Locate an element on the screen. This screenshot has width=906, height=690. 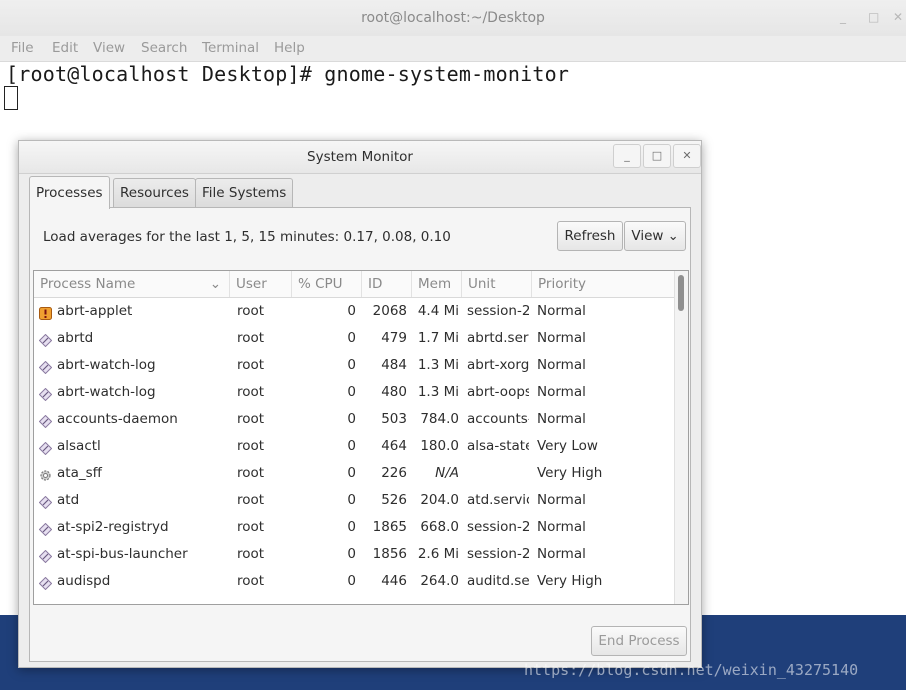
chevron-down-icon: ⌄ is located at coordinates (673, 236).